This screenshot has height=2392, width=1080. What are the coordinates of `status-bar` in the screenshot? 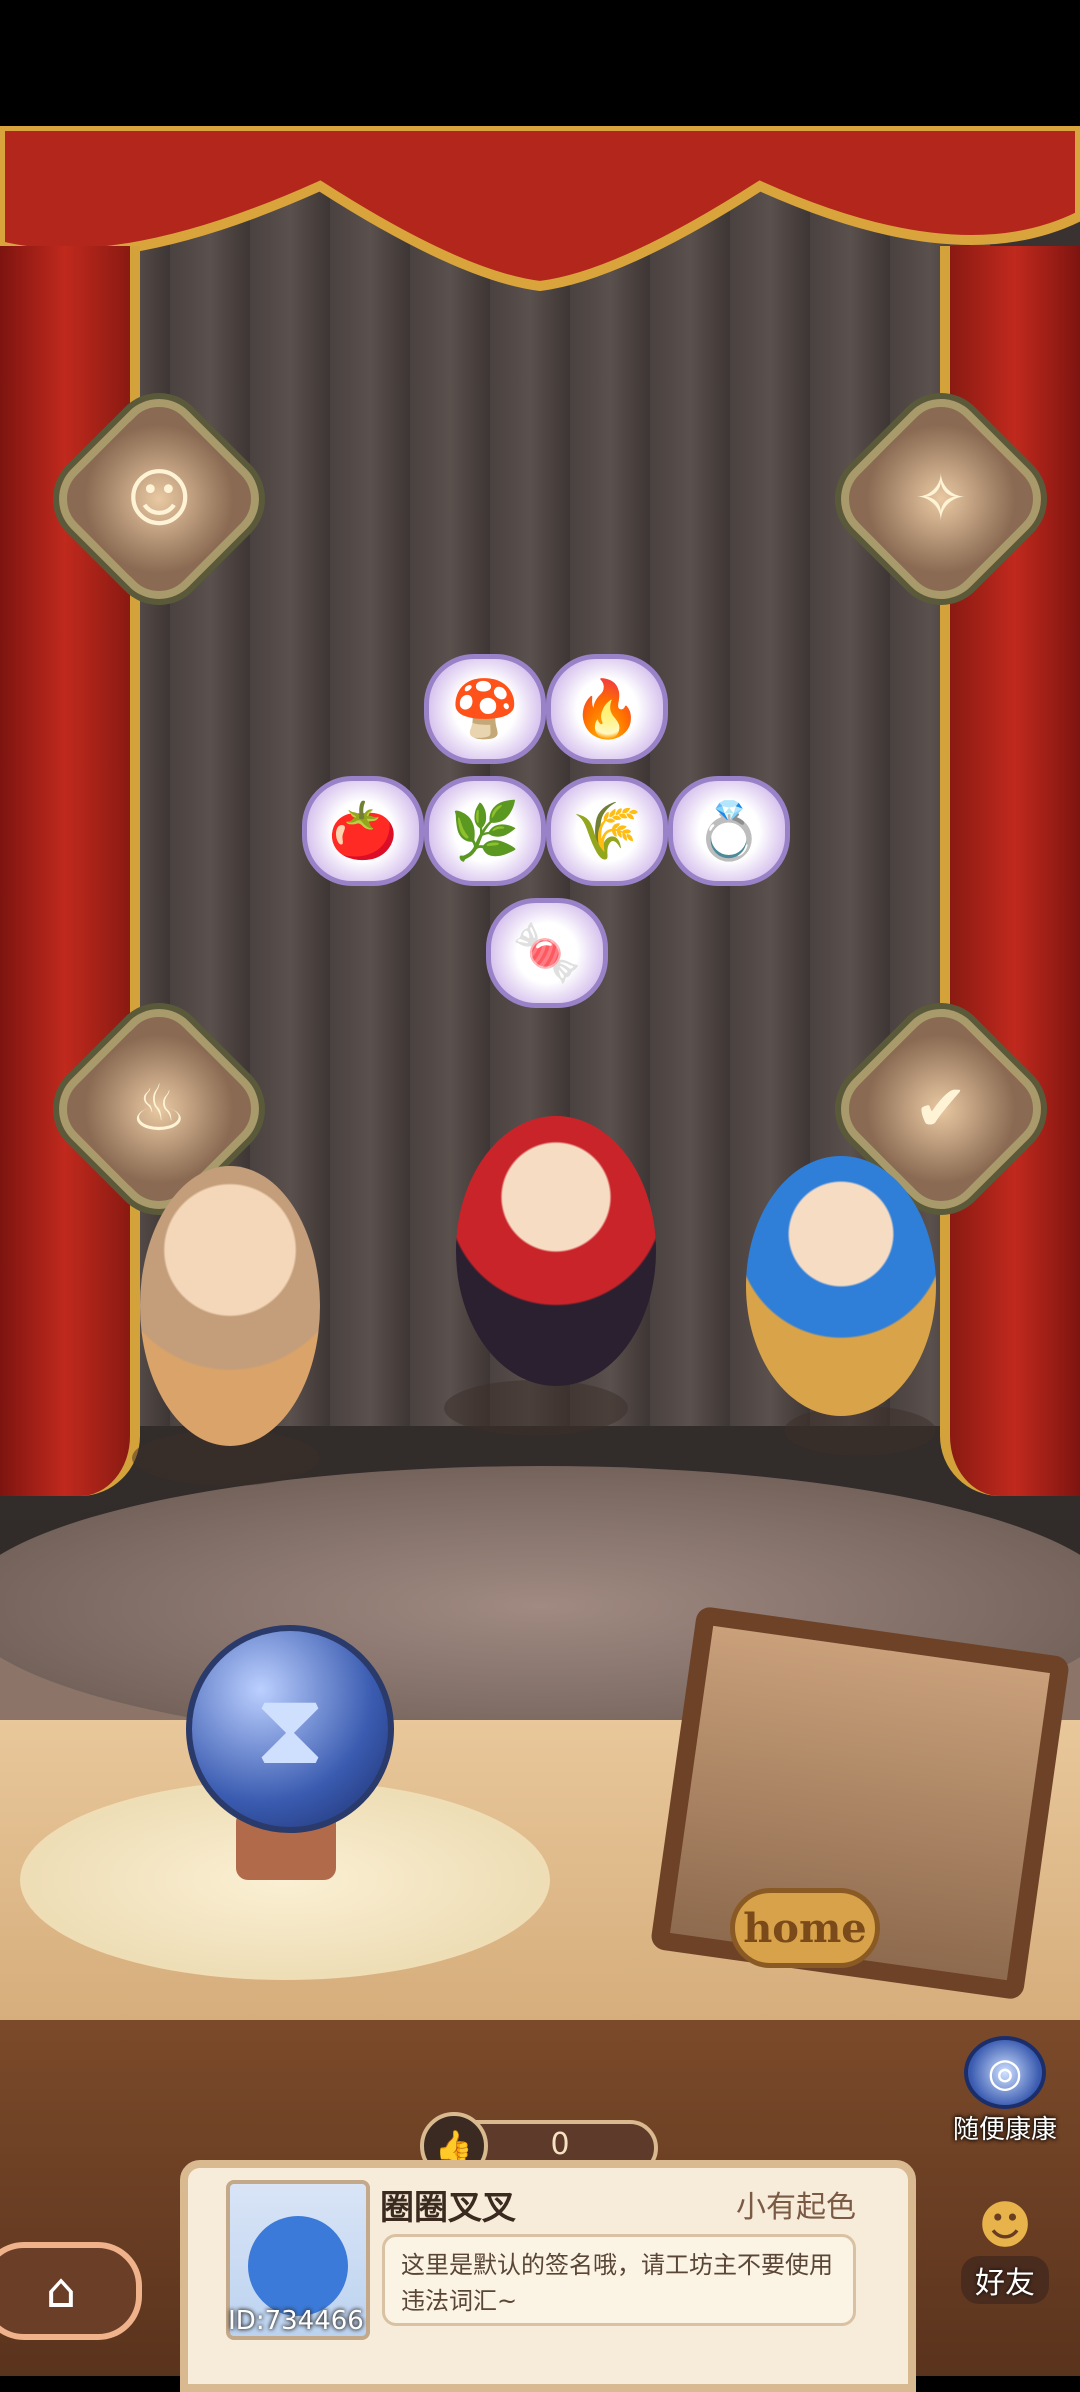 It's located at (540, 63).